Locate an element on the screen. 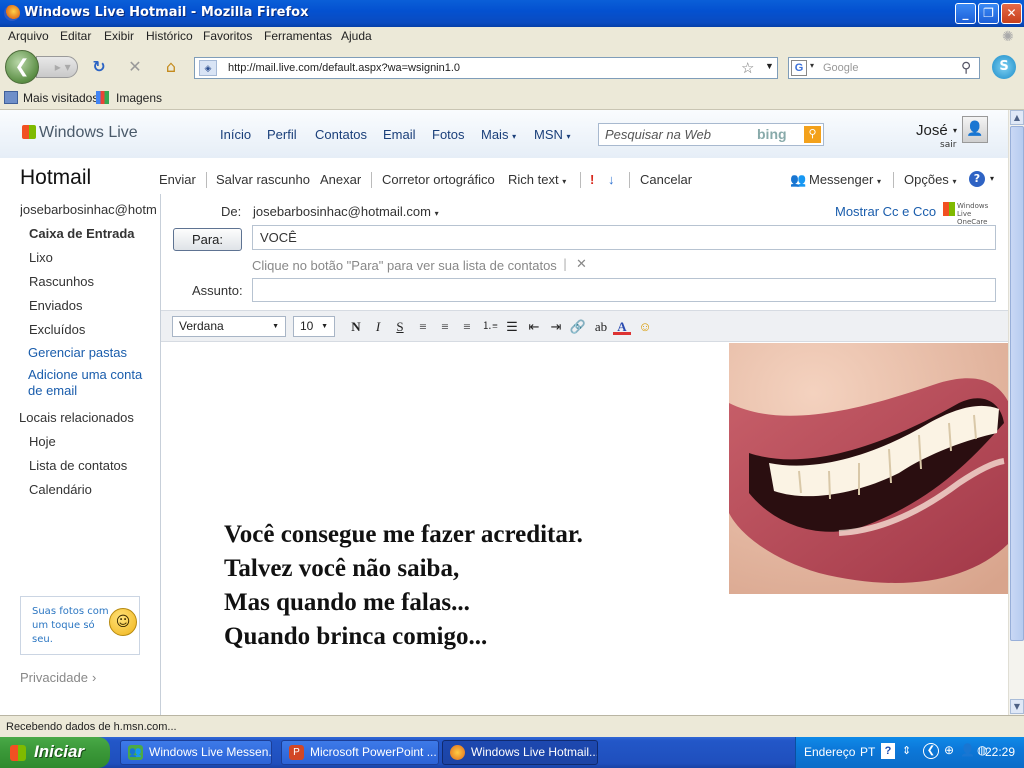 The height and width of the screenshot is (768, 1024). home-icon: ⌂ is located at coordinates (171, 67).